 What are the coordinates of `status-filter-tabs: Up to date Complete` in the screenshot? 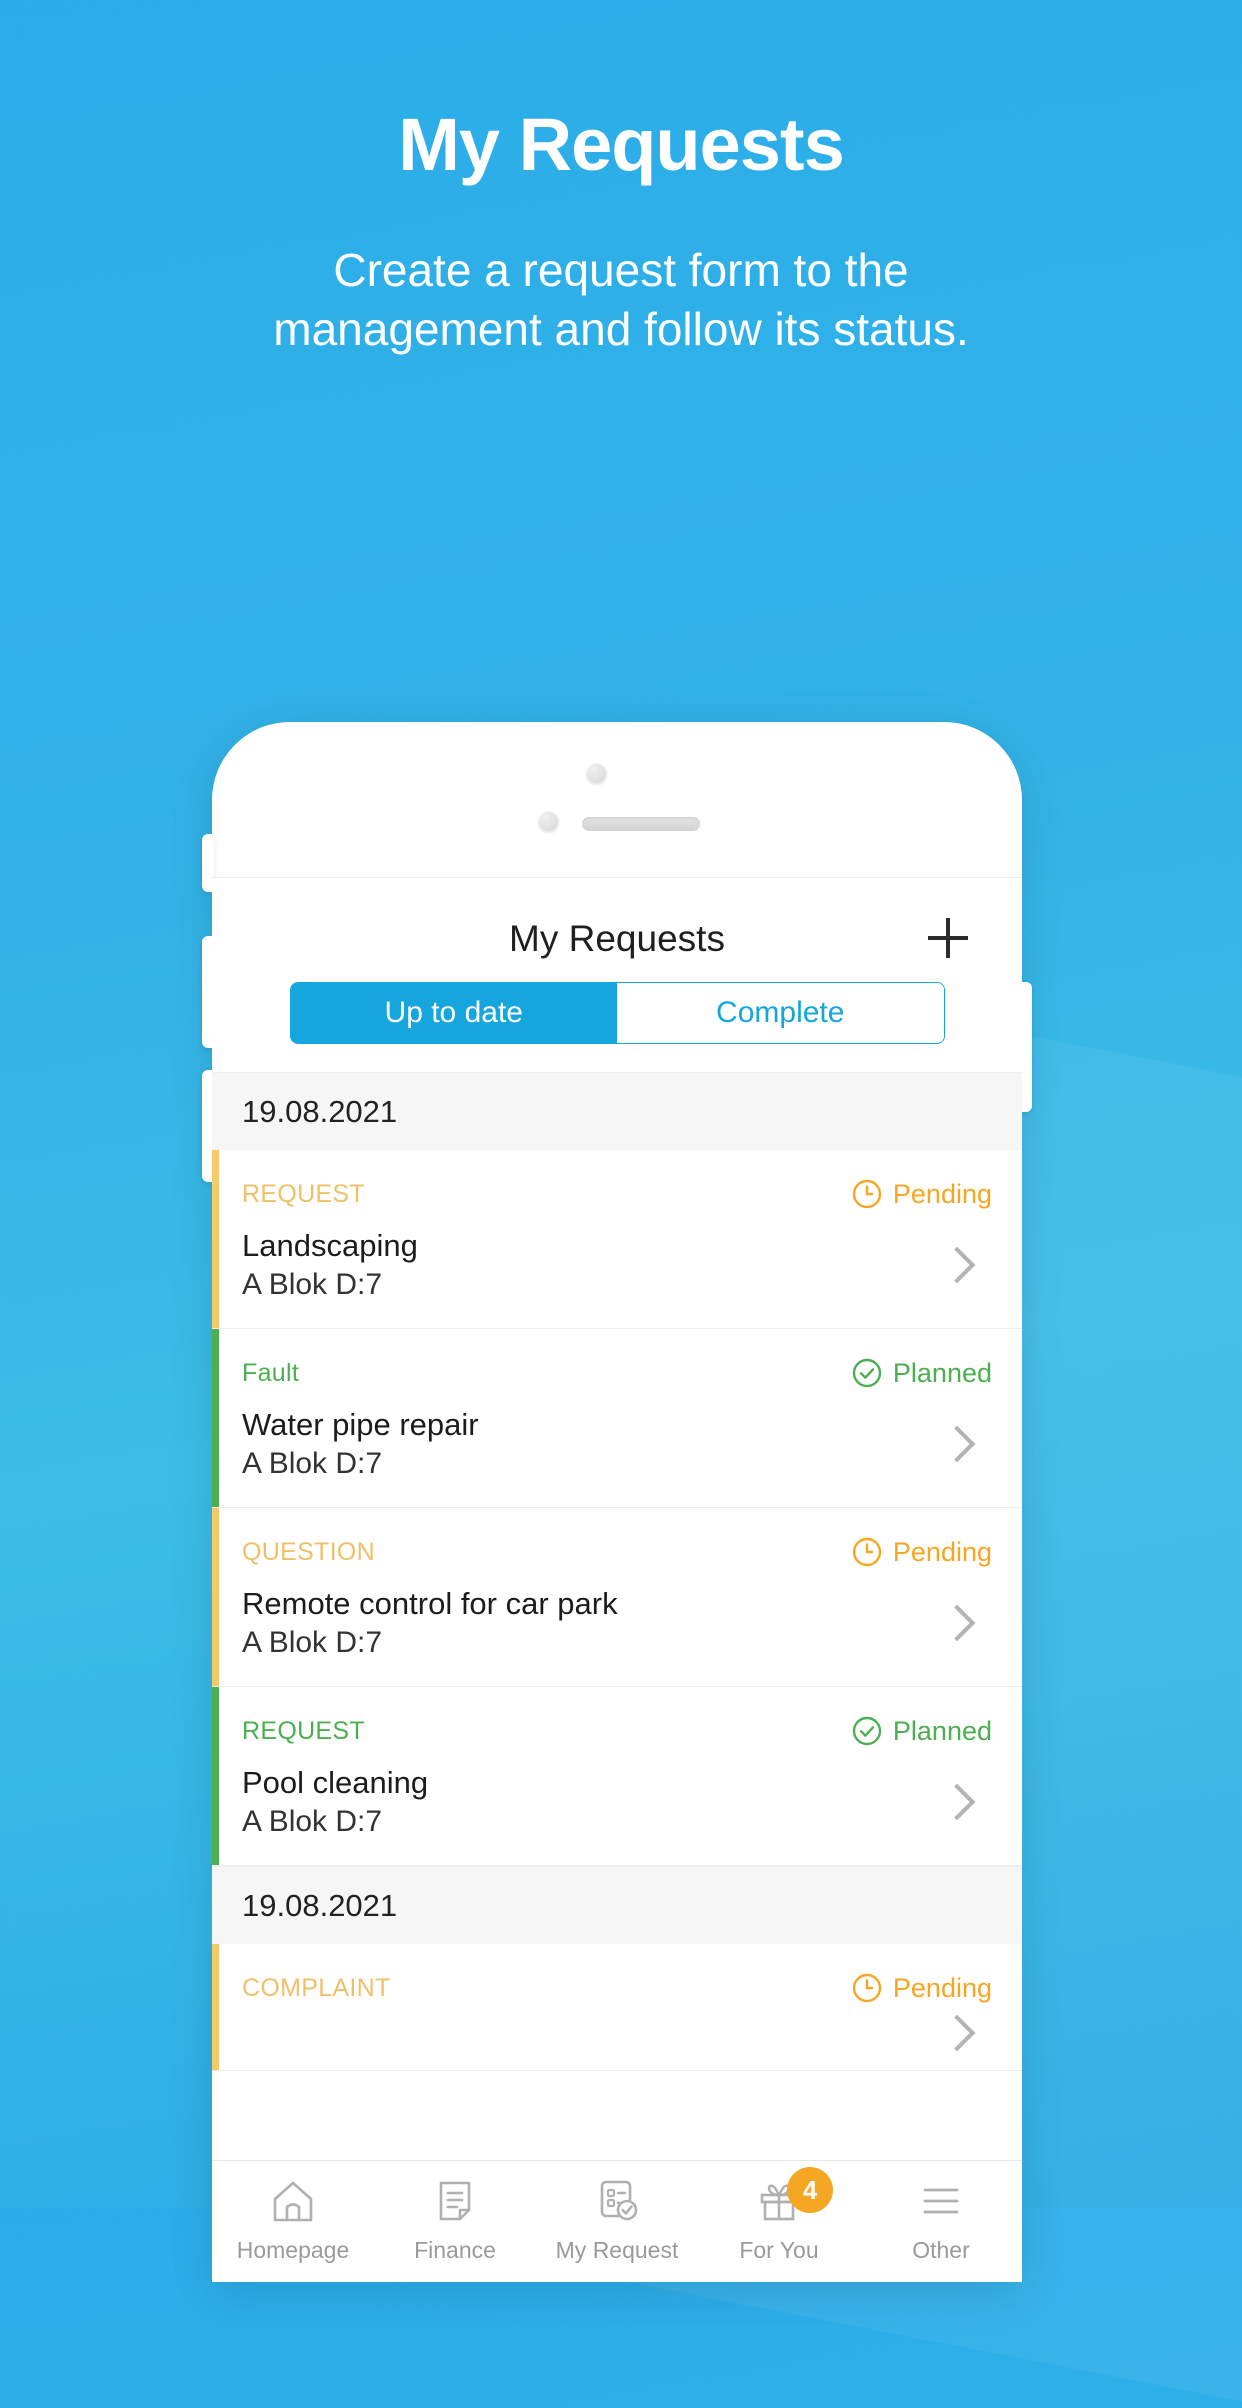 It's located at (617, 1013).